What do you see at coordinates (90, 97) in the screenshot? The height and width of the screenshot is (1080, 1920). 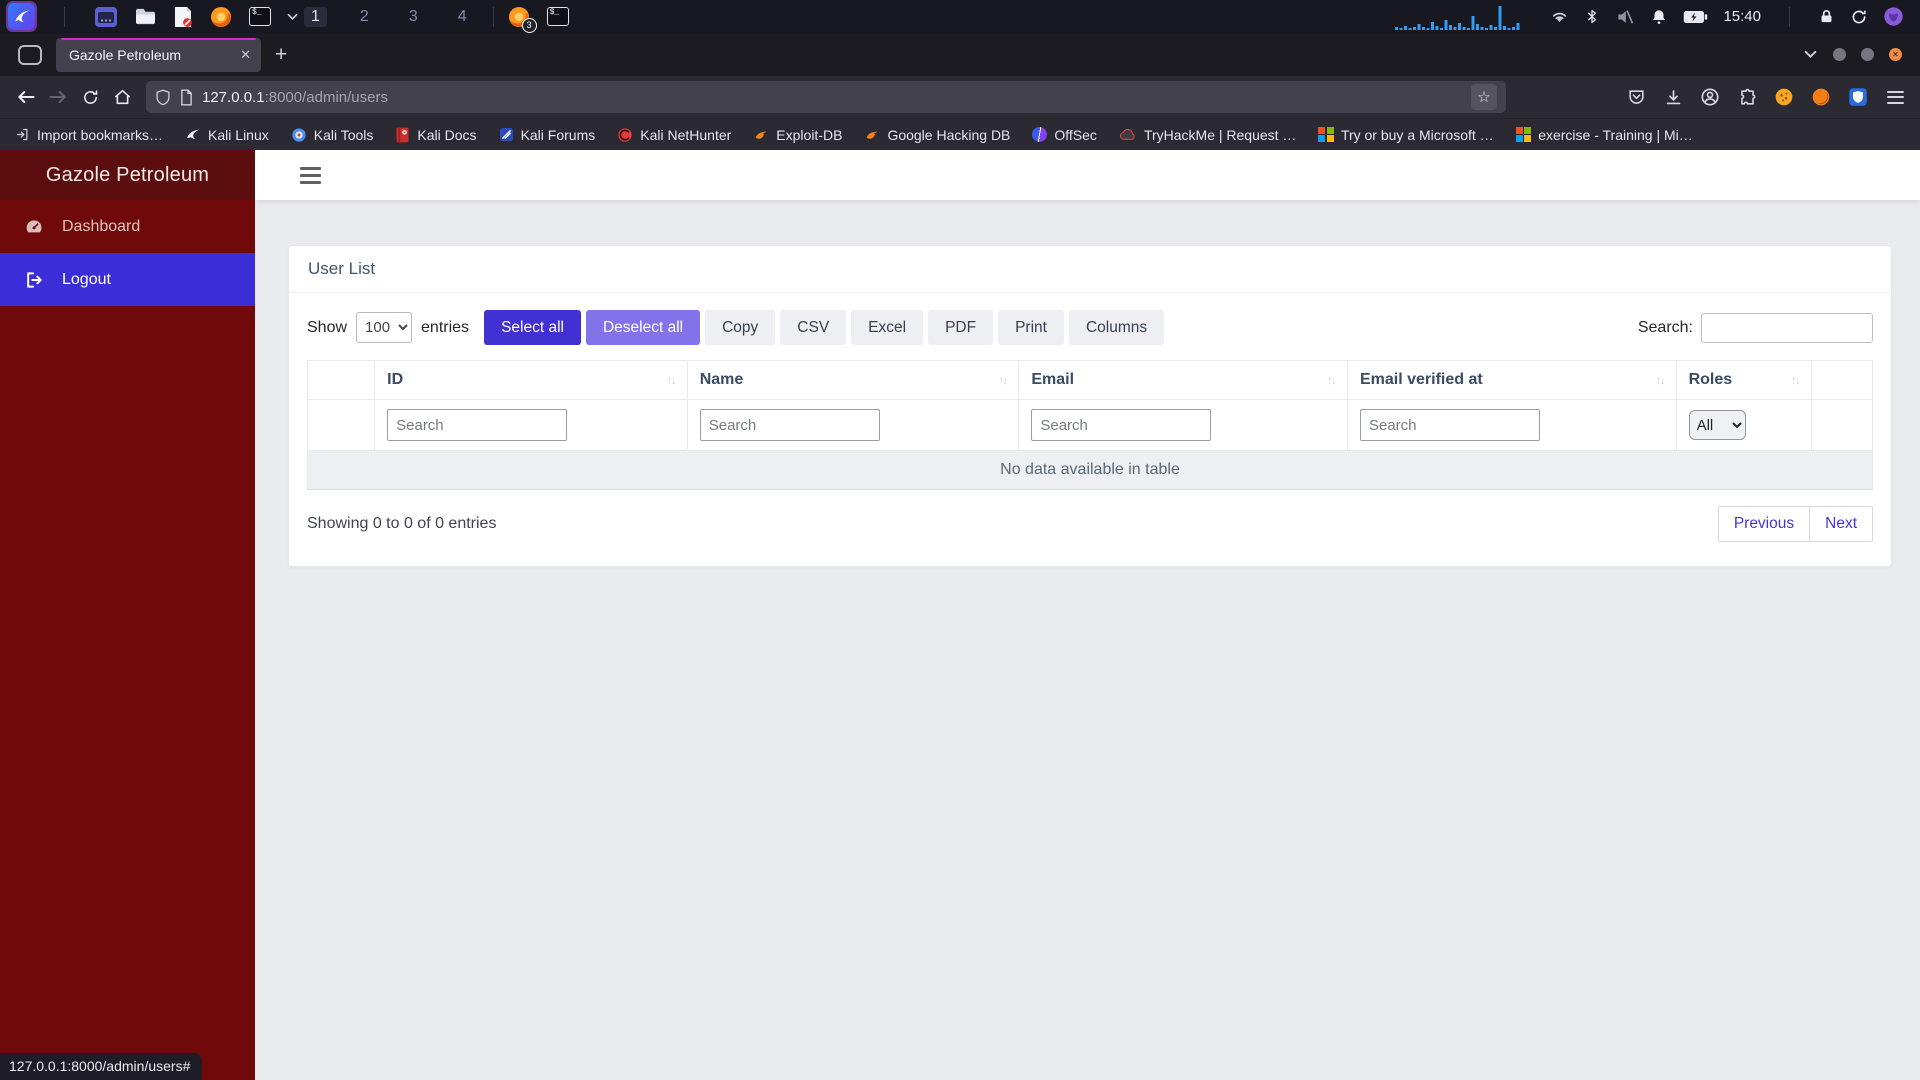 I see `reload-button` at bounding box center [90, 97].